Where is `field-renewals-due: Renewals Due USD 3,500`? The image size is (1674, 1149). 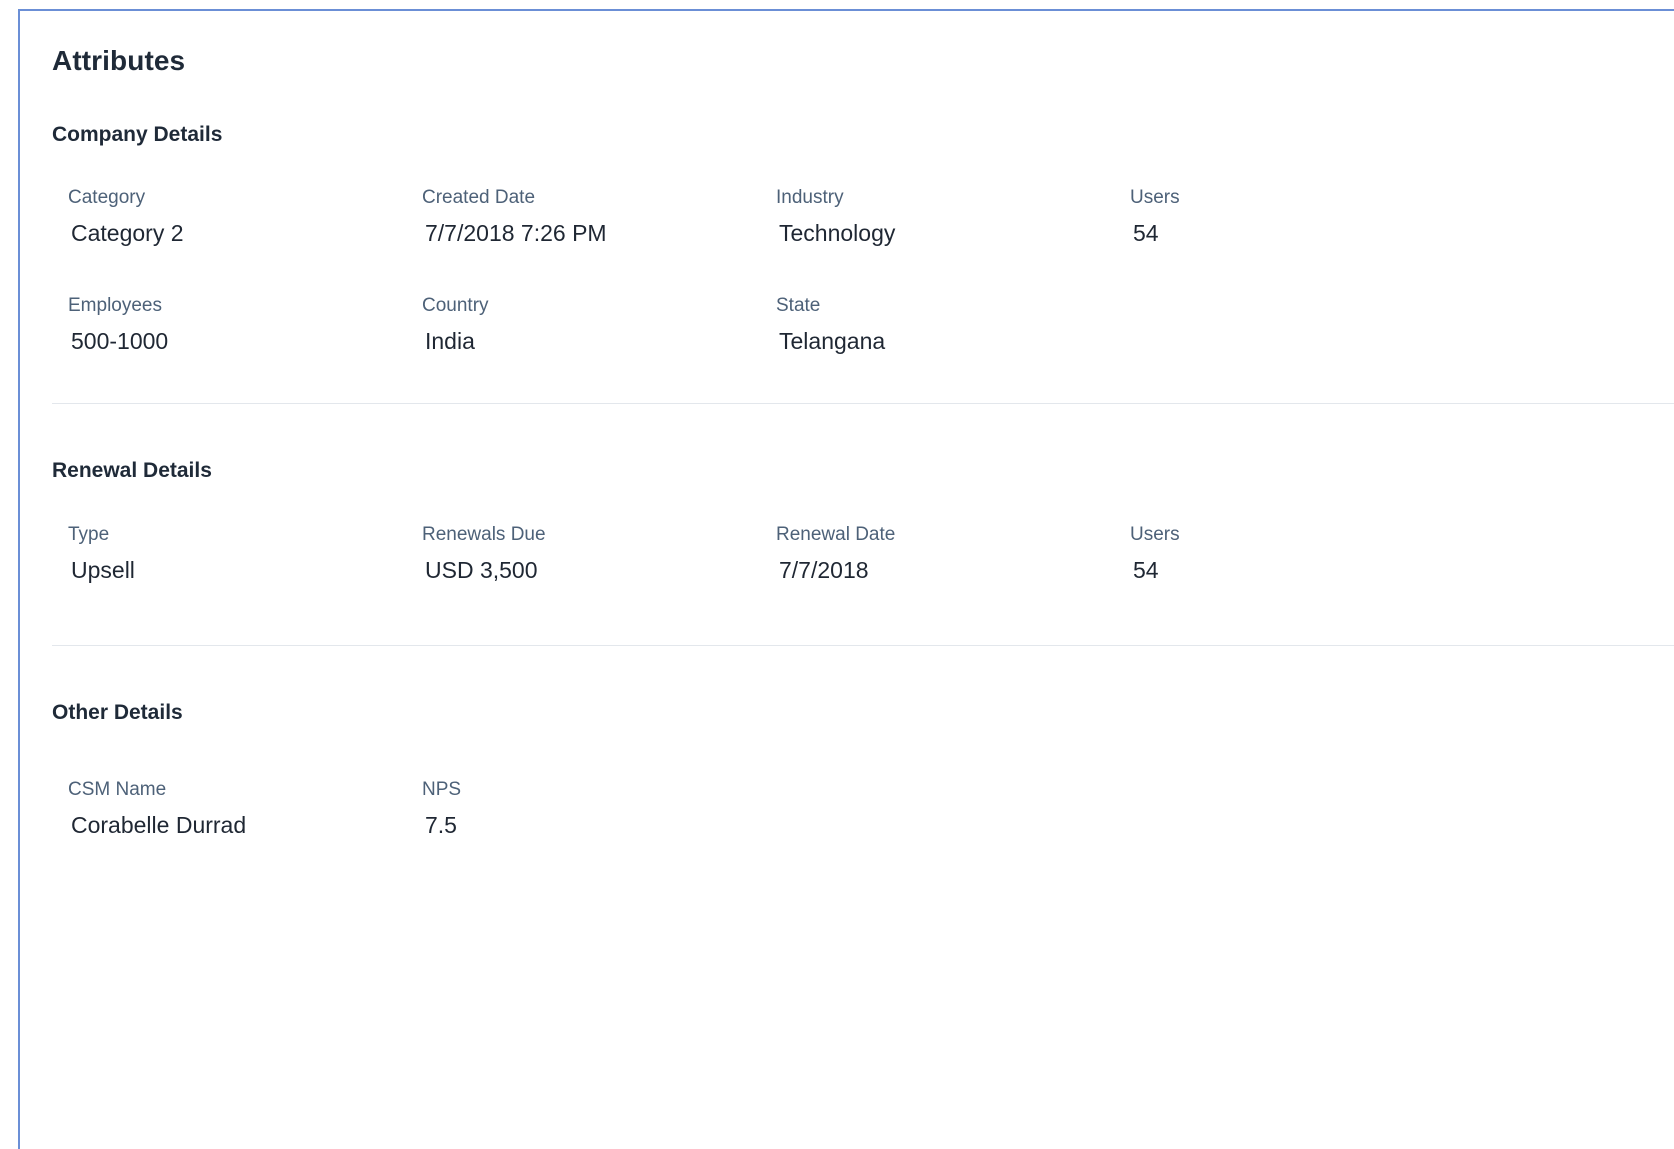 field-renewals-due: Renewals Due USD 3,500 is located at coordinates (587, 553).